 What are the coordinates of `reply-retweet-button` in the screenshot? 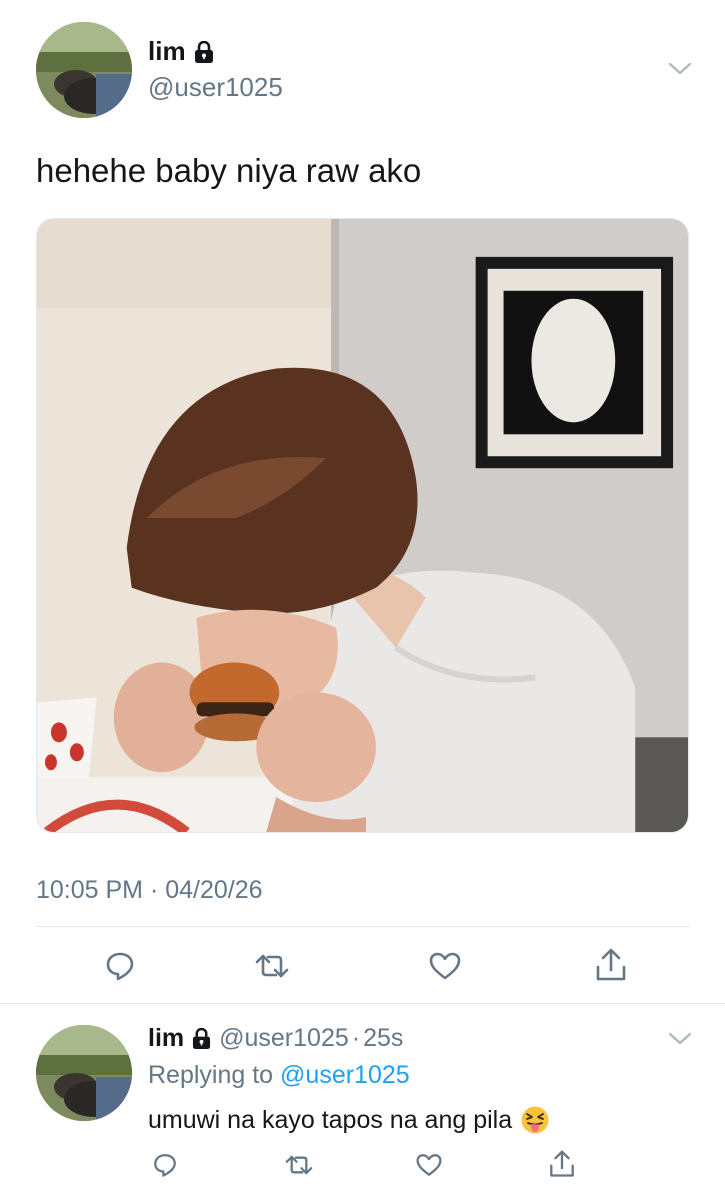 It's located at (299, 1165).